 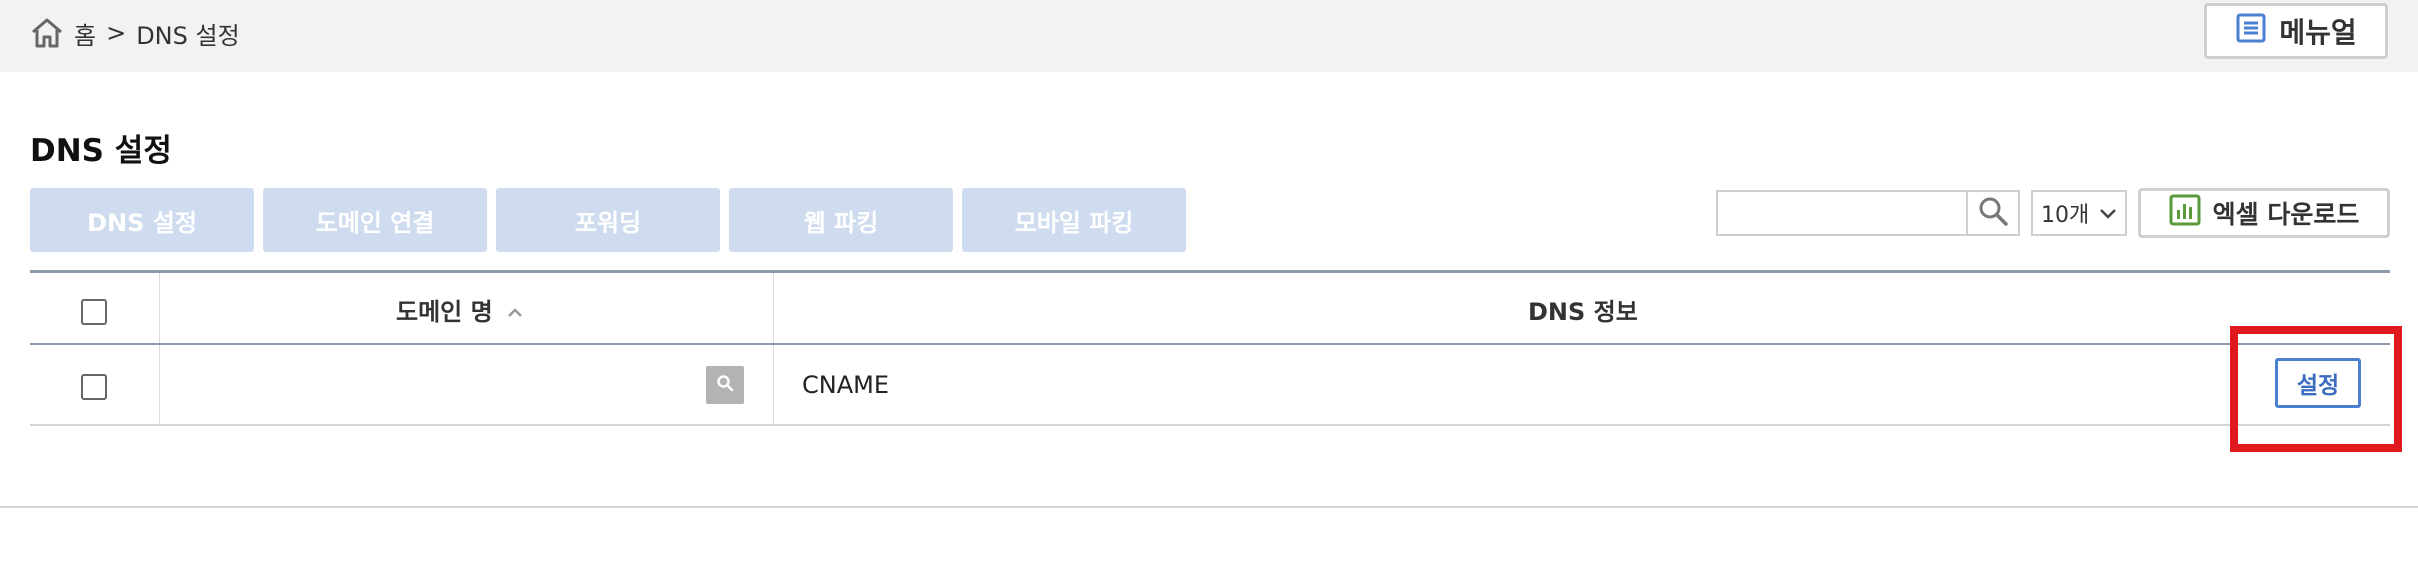 I want to click on excel-download-button: 엑셀 다운로드, so click(x=2264, y=213).